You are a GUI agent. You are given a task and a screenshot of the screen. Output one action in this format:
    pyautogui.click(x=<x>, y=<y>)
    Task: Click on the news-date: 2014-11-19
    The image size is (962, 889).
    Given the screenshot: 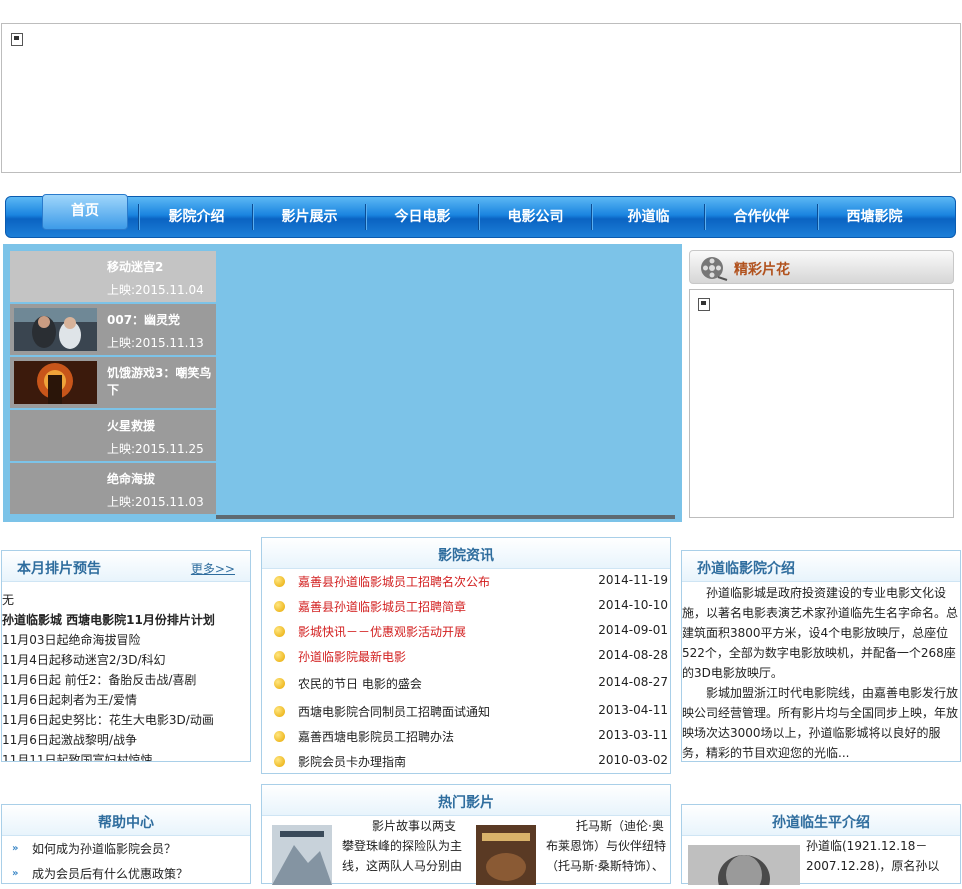 What is the action you would take?
    pyautogui.click(x=633, y=580)
    